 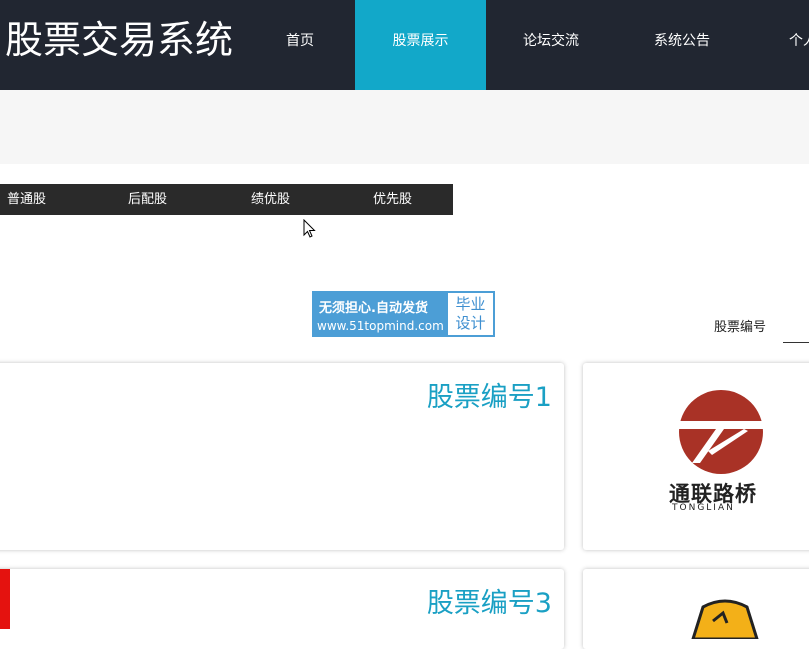 I want to click on category-deferred-stock: 后配股, so click(x=147, y=199).